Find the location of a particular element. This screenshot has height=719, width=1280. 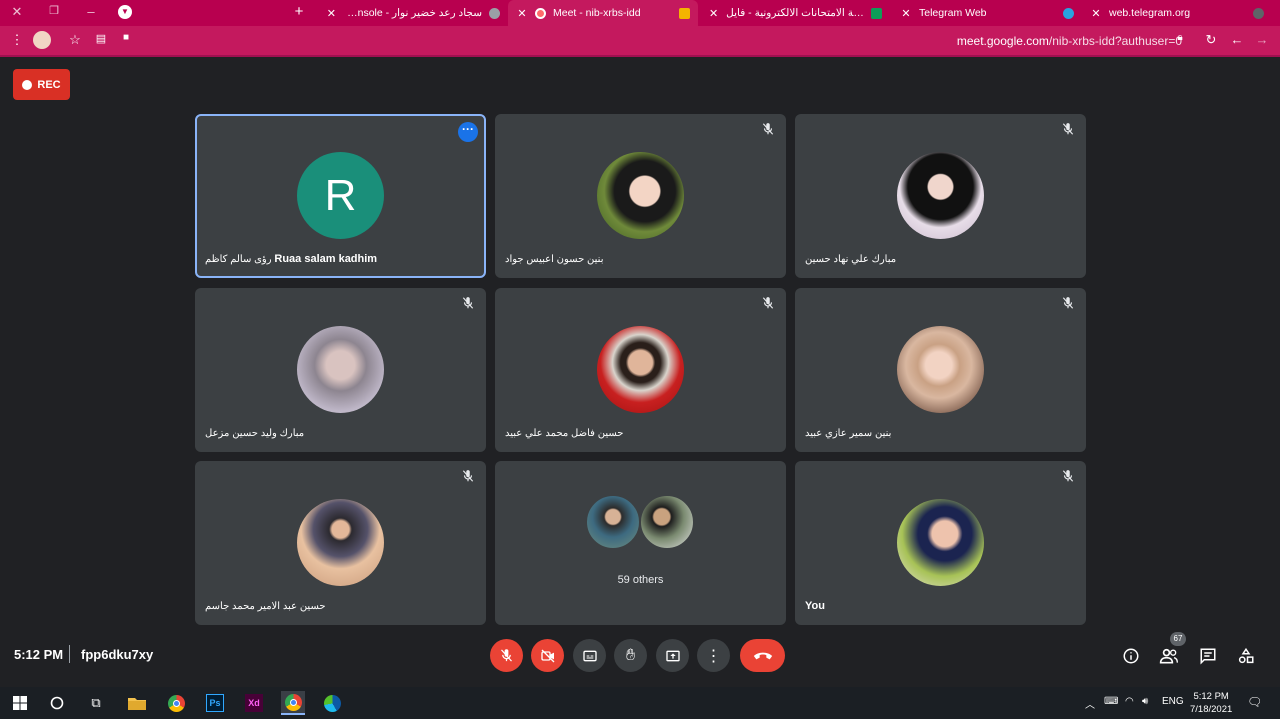

captions-button is located at coordinates (589, 655).